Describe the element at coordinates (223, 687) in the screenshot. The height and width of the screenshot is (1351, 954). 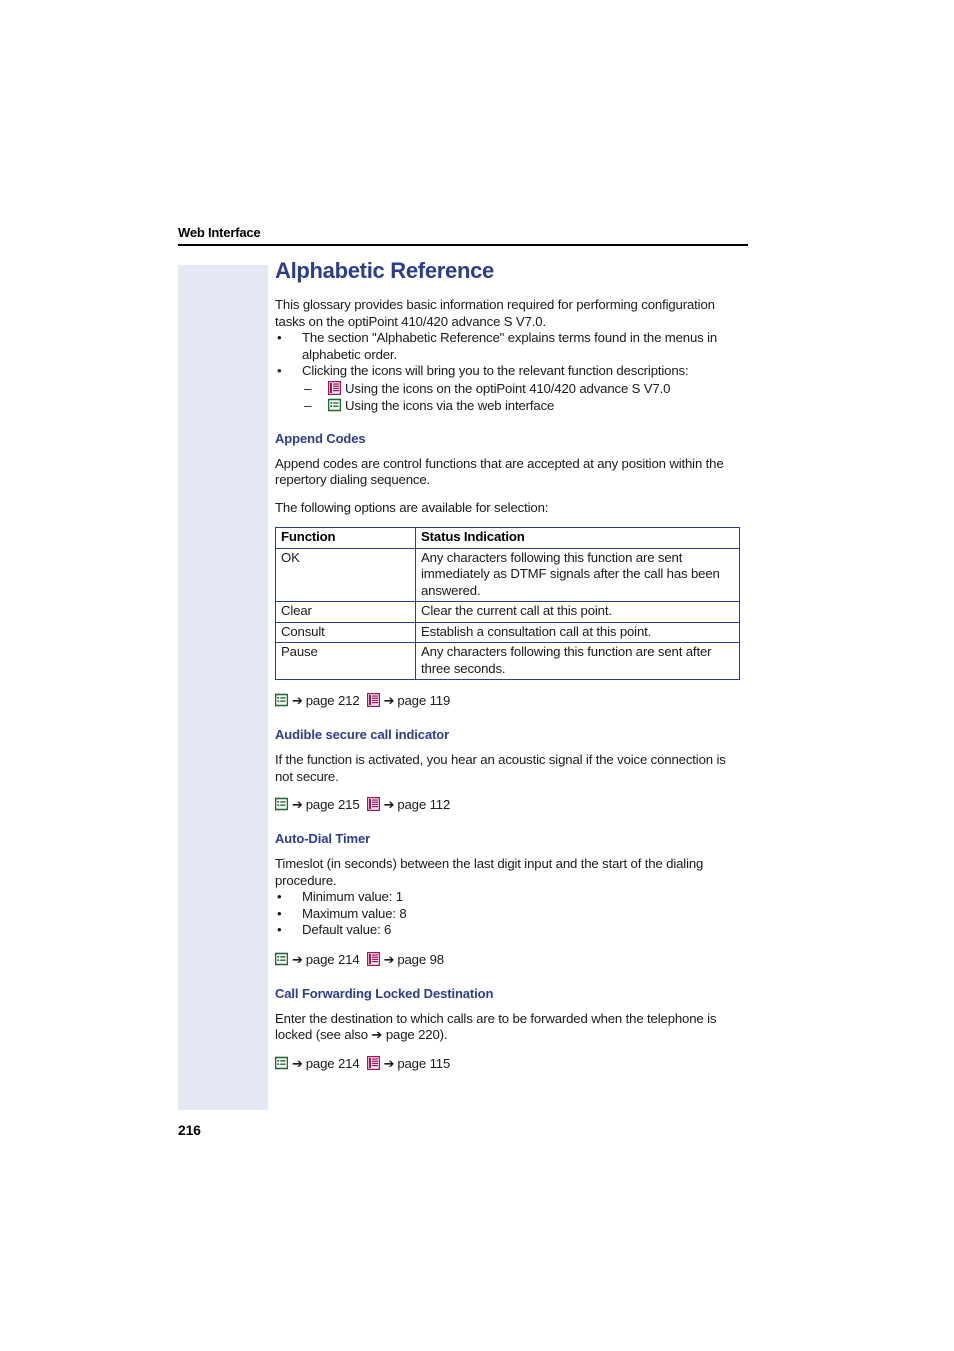
I see `margin-decoration-block` at that location.